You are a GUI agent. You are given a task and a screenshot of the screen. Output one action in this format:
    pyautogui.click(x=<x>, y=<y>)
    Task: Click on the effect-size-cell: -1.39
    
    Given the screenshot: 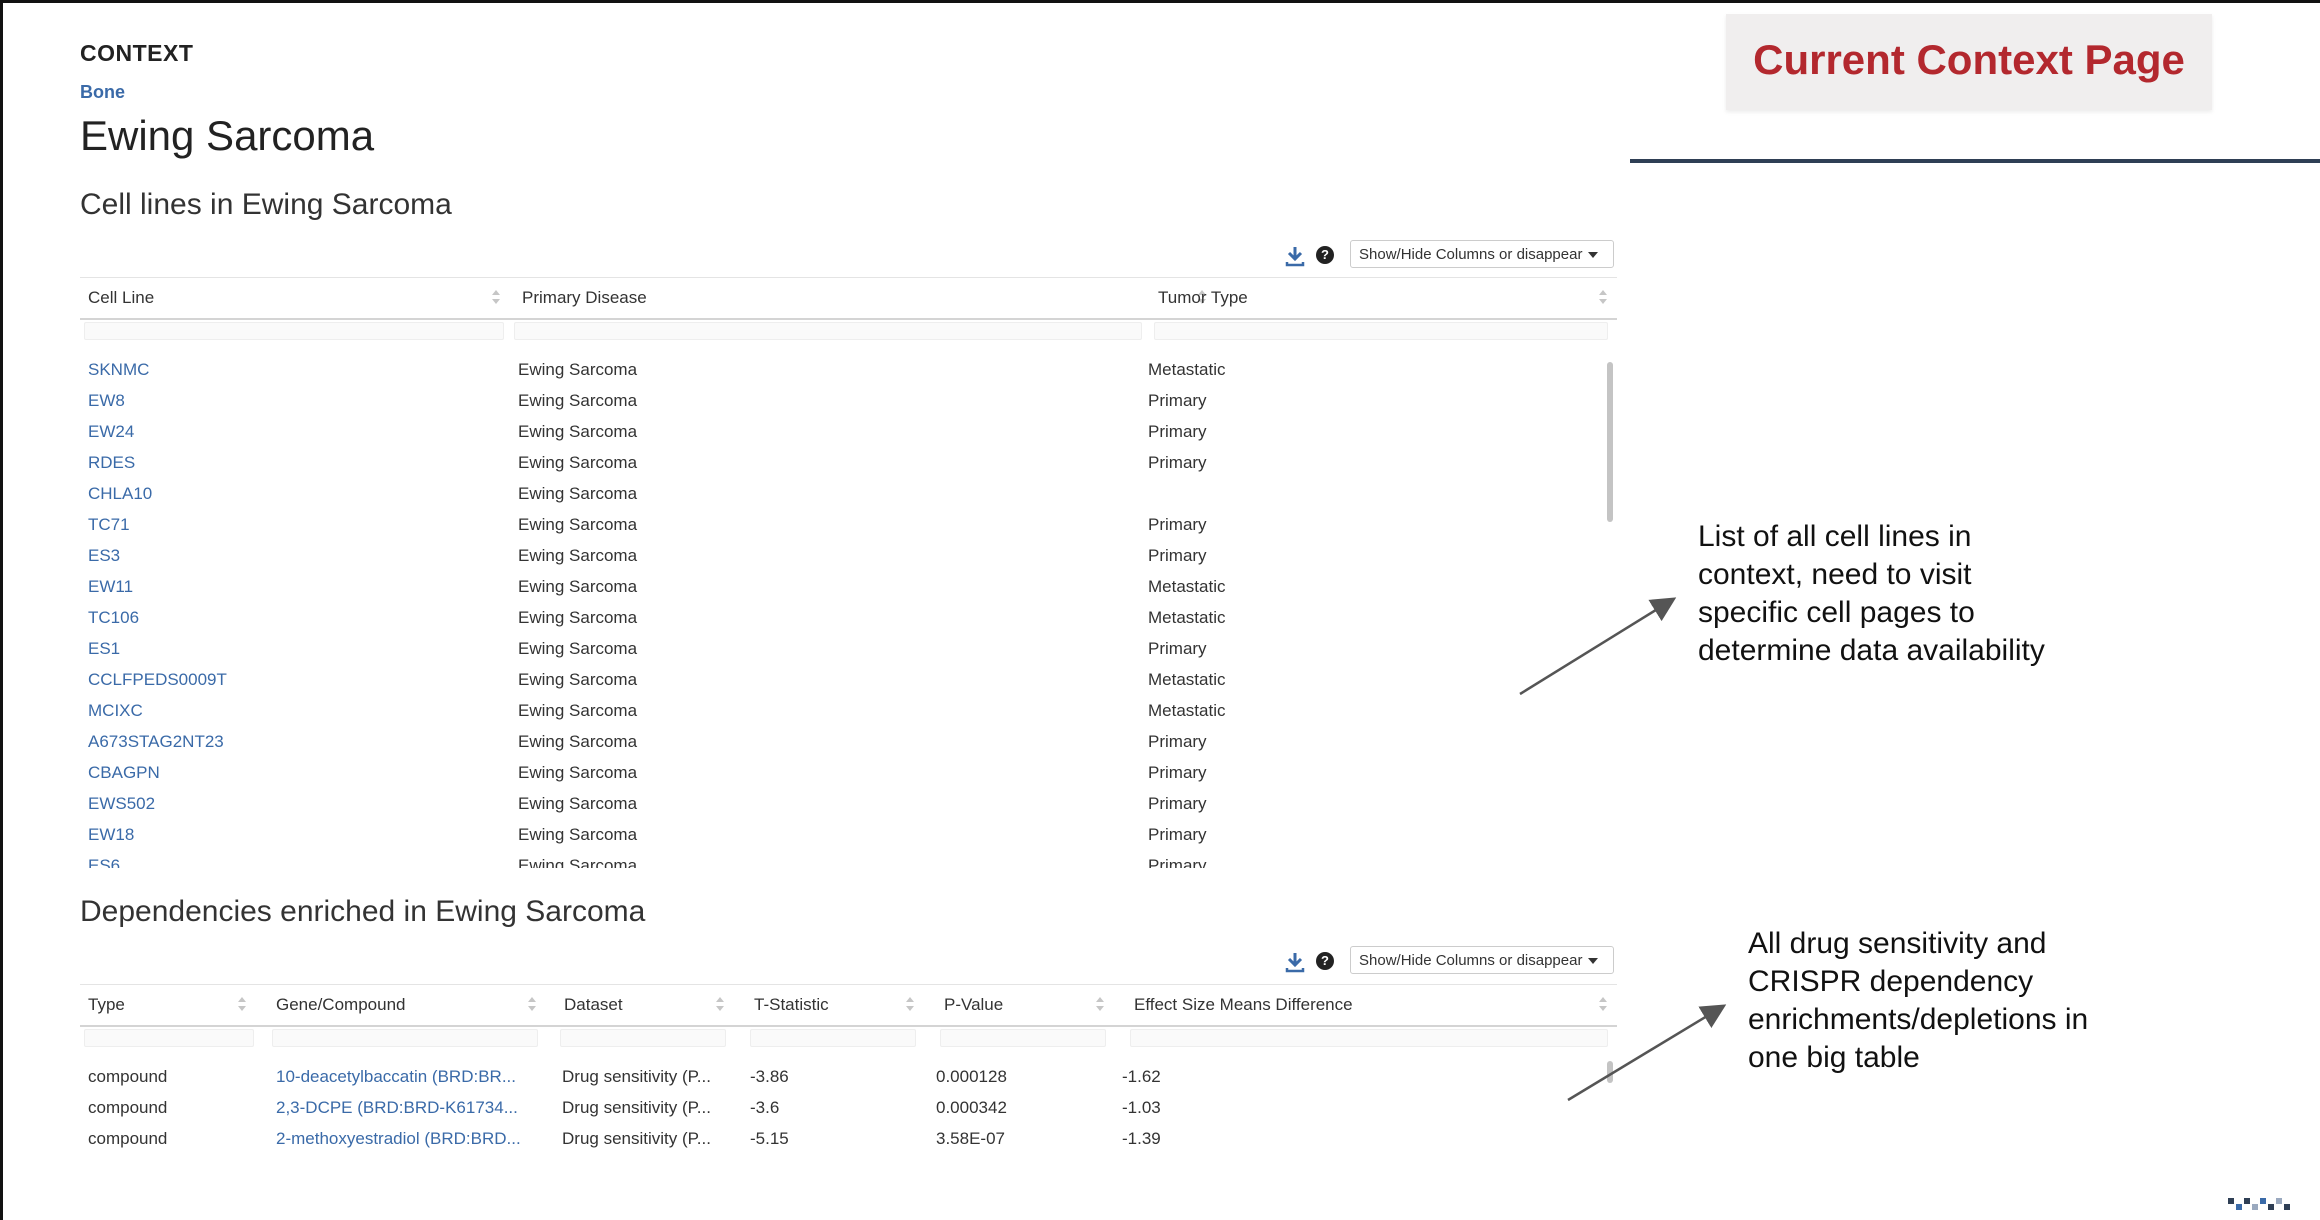 What is the action you would take?
    pyautogui.click(x=1141, y=1138)
    